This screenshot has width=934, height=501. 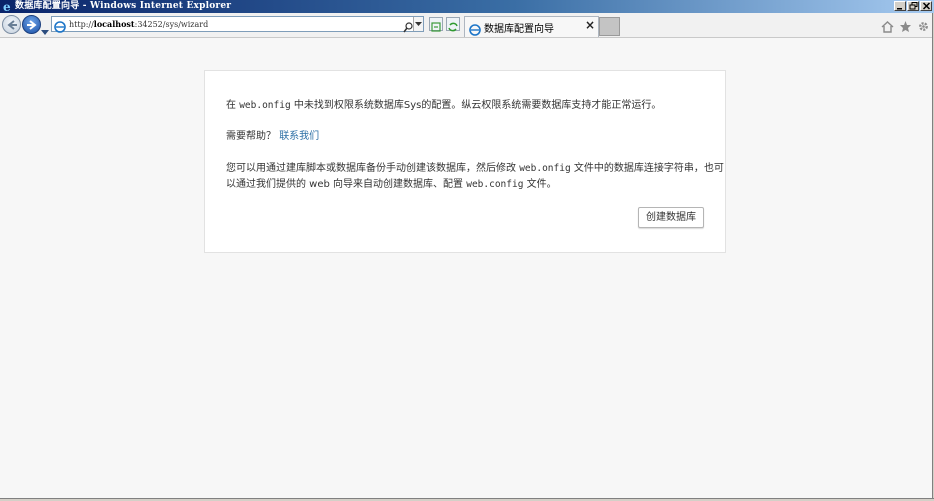 What do you see at coordinates (233, 105) in the screenshot?
I see `message-text: 在` at bounding box center [233, 105].